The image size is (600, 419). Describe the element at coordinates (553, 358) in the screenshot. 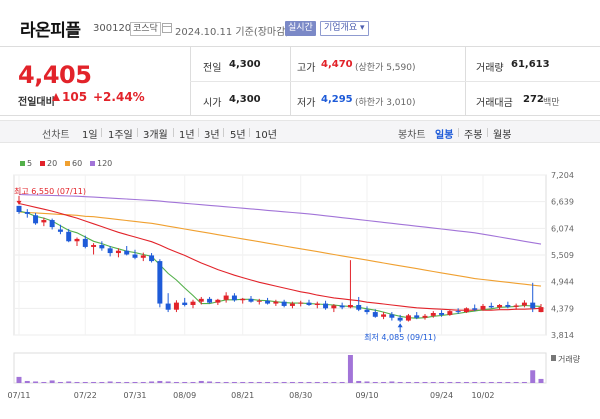

I see `volume-bars-icon` at that location.